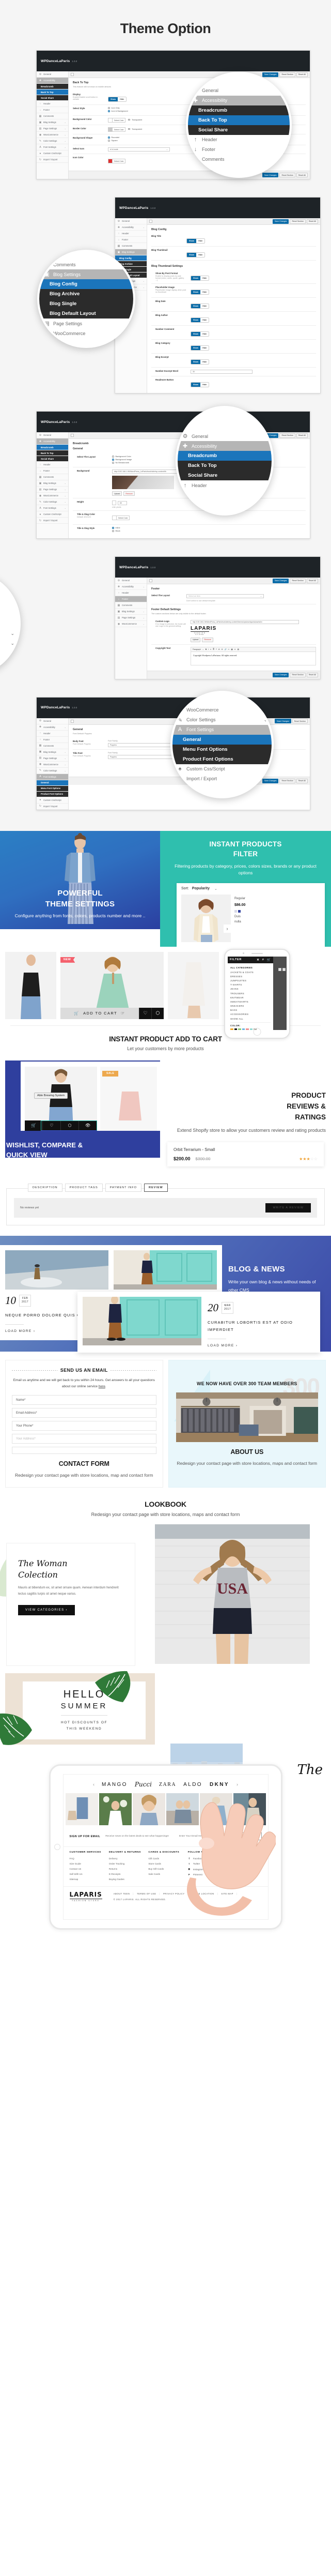 The image size is (331, 2576). I want to click on sidebar-item-page-settings: ▤Page Settings ⌄, so click(52, 129).